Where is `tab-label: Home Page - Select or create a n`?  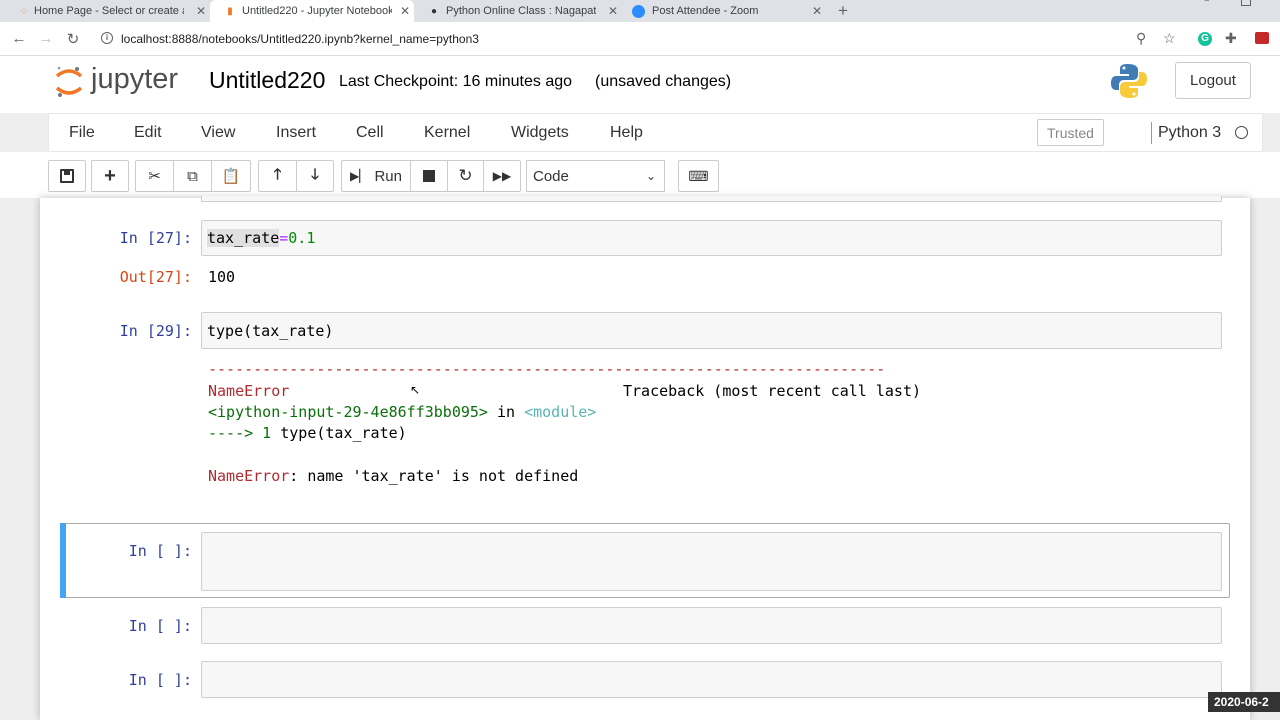
tab-label: Home Page - Select or create a n is located at coordinates (109, 11).